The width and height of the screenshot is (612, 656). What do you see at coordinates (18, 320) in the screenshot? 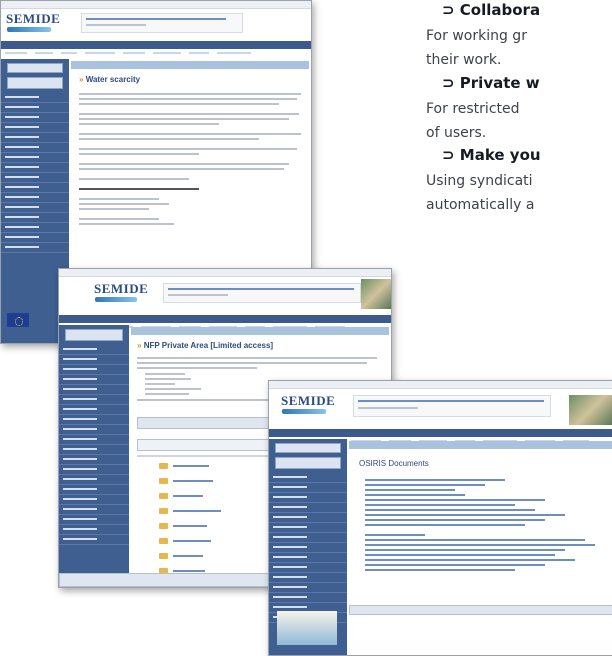
I see `eu-flag-image` at bounding box center [18, 320].